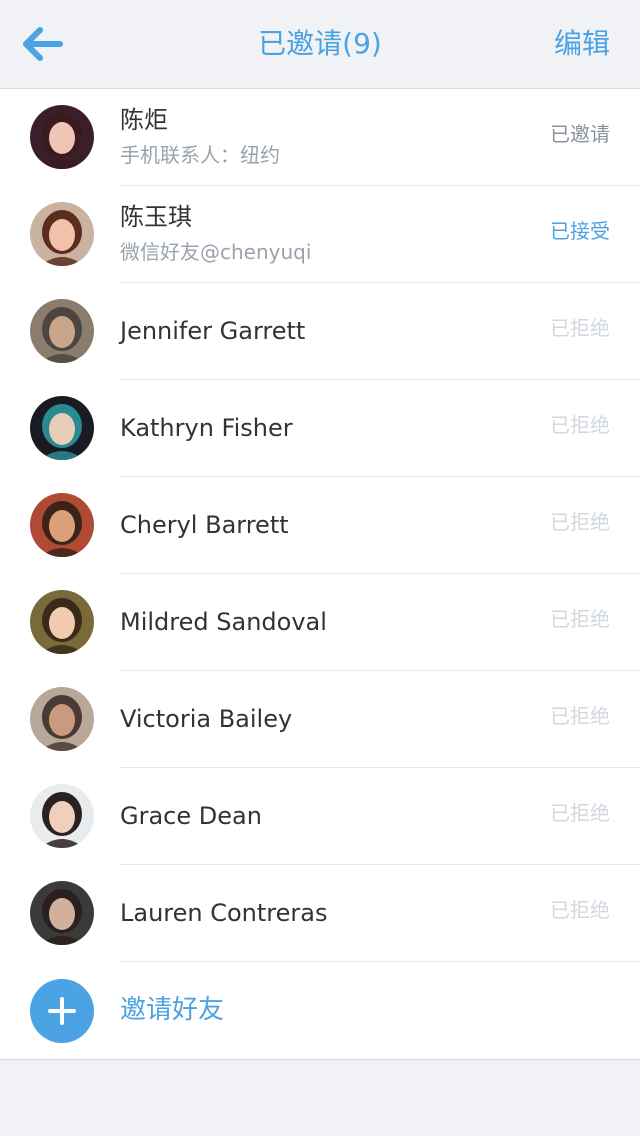 The height and width of the screenshot is (1136, 640). Describe the element at coordinates (320, 234) in the screenshot. I see `contact-row: 陈玉琪微信好友@chenyuqi 已接受` at that location.